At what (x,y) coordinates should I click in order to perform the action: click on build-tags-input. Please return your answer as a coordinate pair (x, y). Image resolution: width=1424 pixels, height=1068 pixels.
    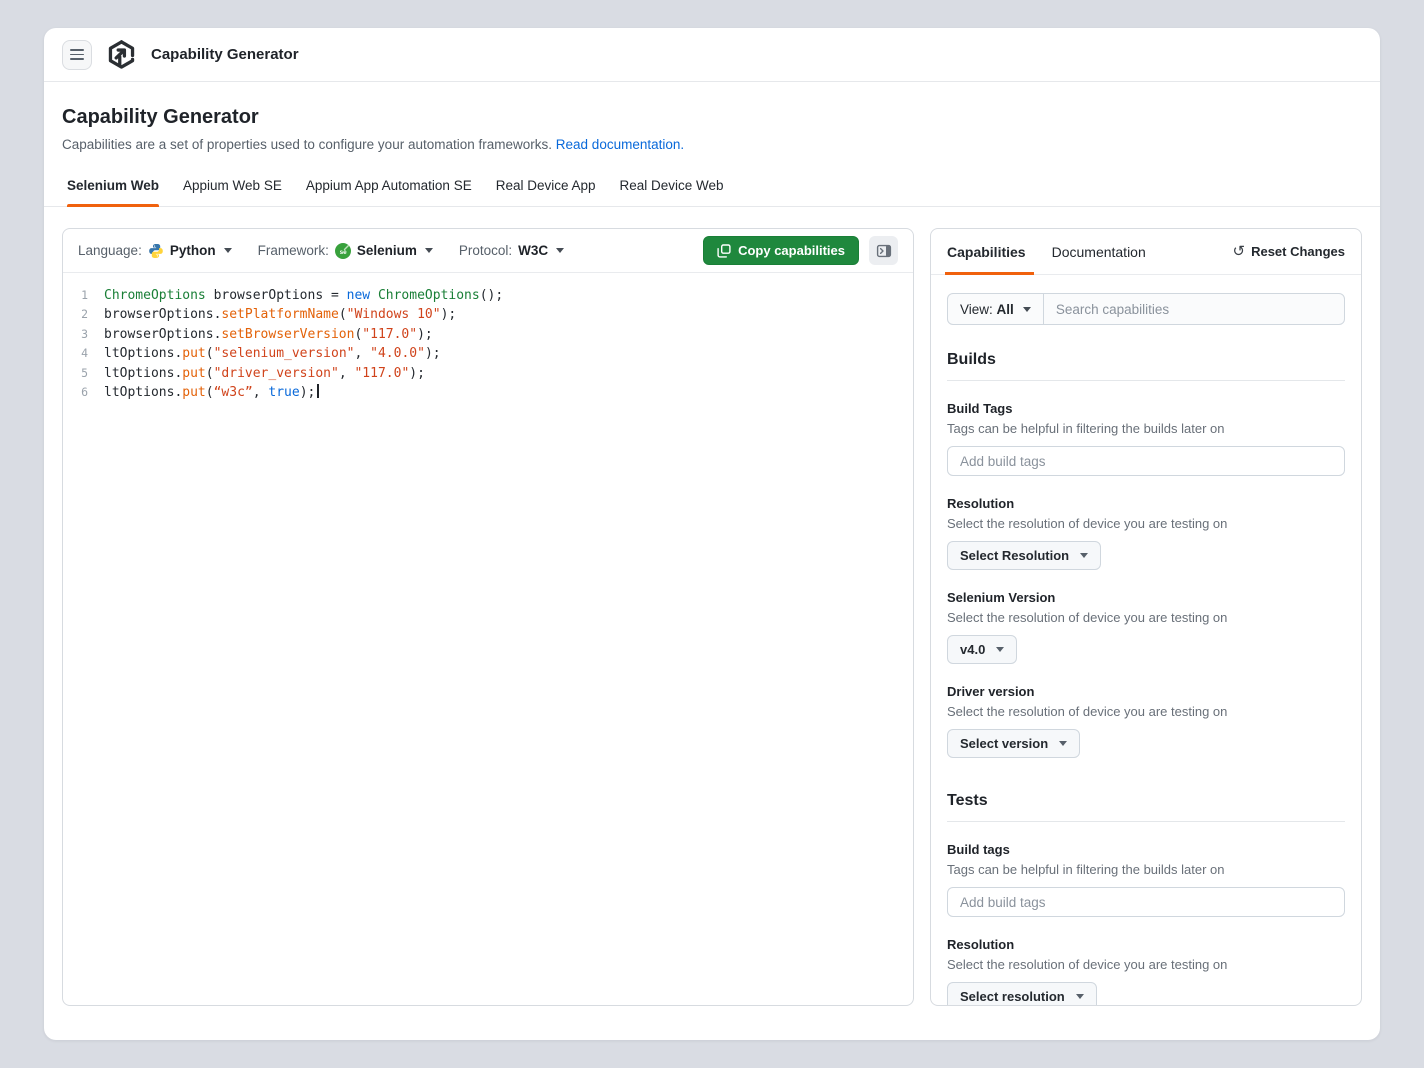
    Looking at the image, I should click on (1146, 461).